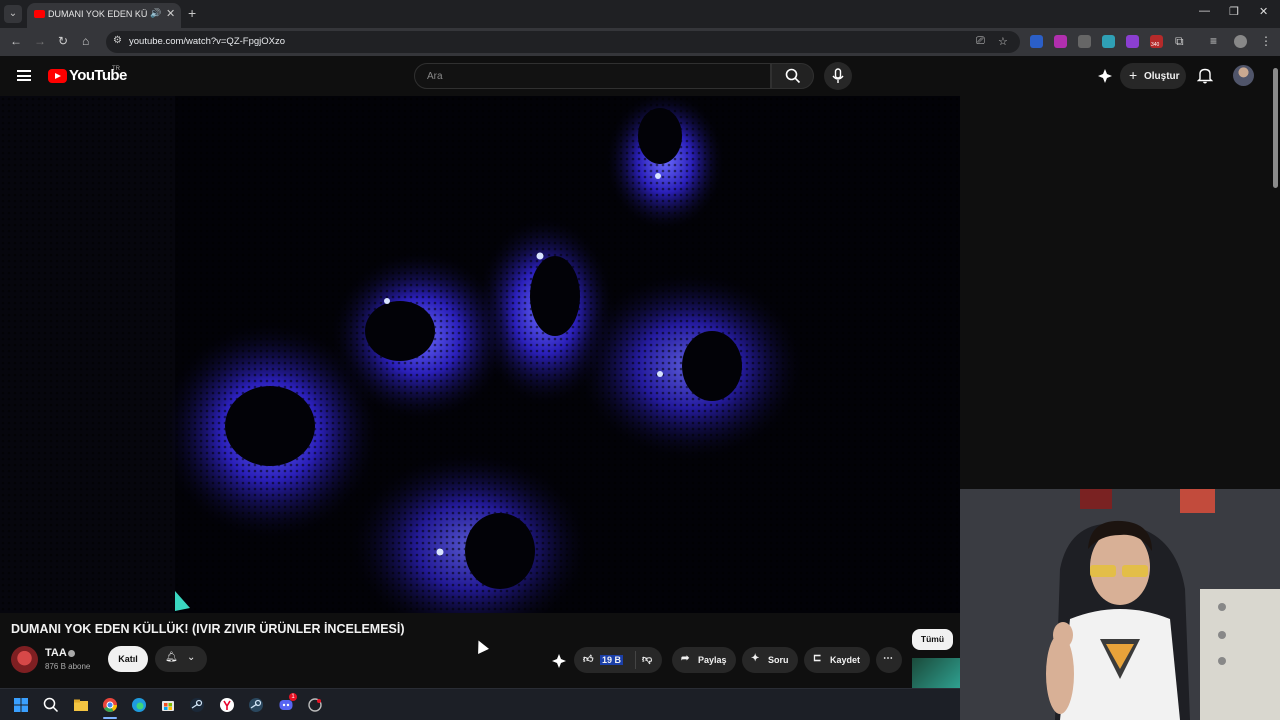  Describe the element at coordinates (1105, 76) in the screenshot. I see `gemini-ask-icon` at that location.